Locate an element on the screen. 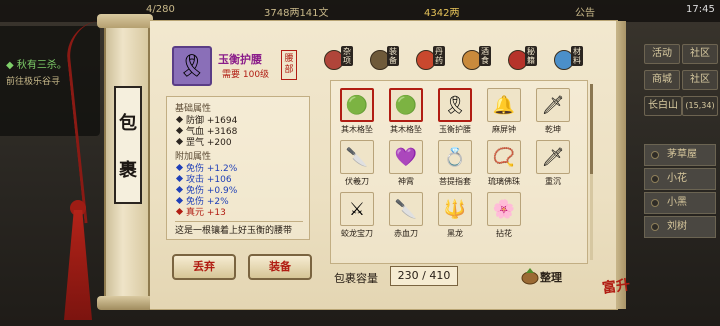 The width and height of the screenshot is (720, 326). money-text: 3748两141文 is located at coordinates (296, 13).